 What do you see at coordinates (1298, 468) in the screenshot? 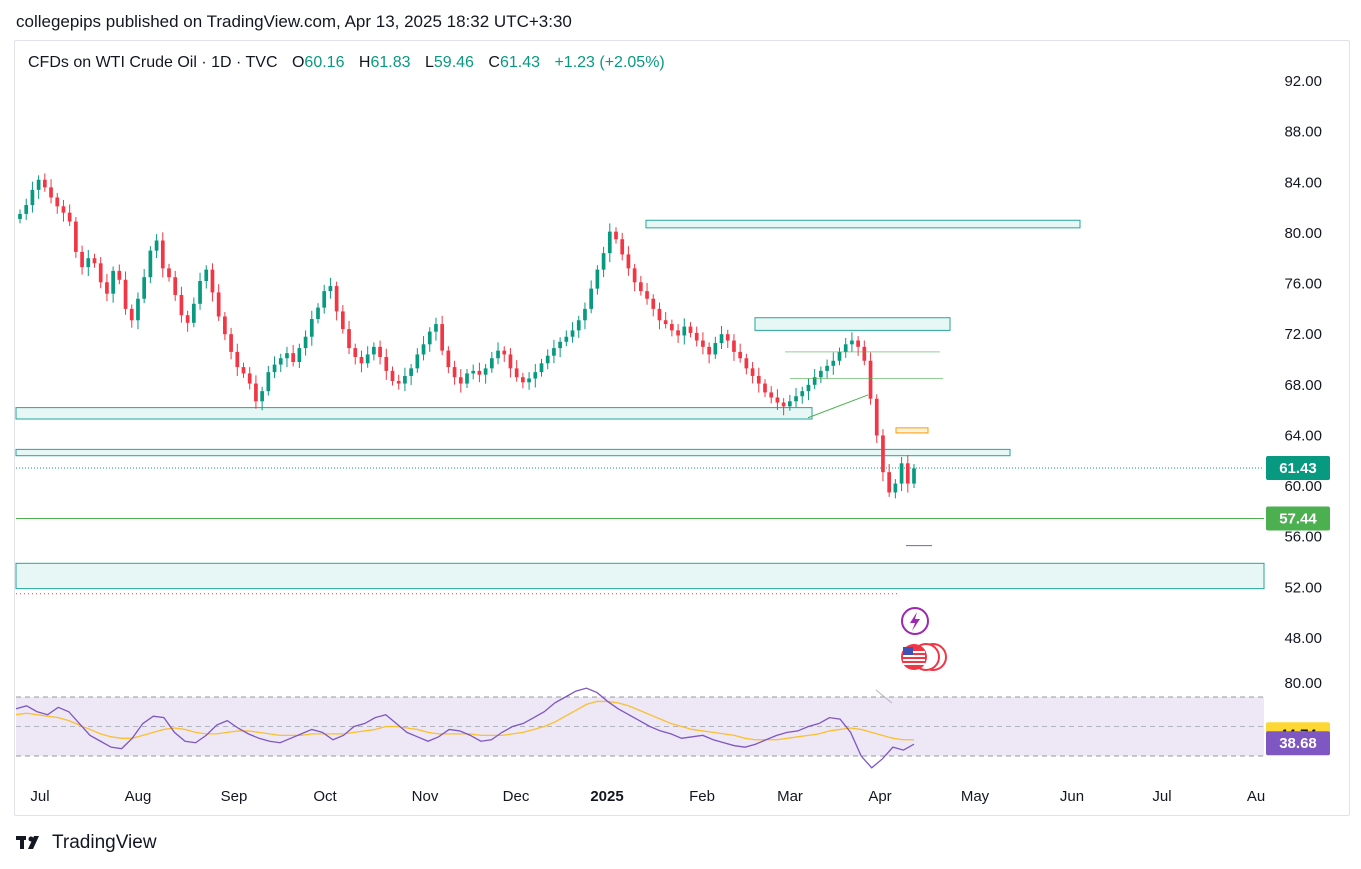
I see `price-badge-0-text: 61.43` at bounding box center [1298, 468].